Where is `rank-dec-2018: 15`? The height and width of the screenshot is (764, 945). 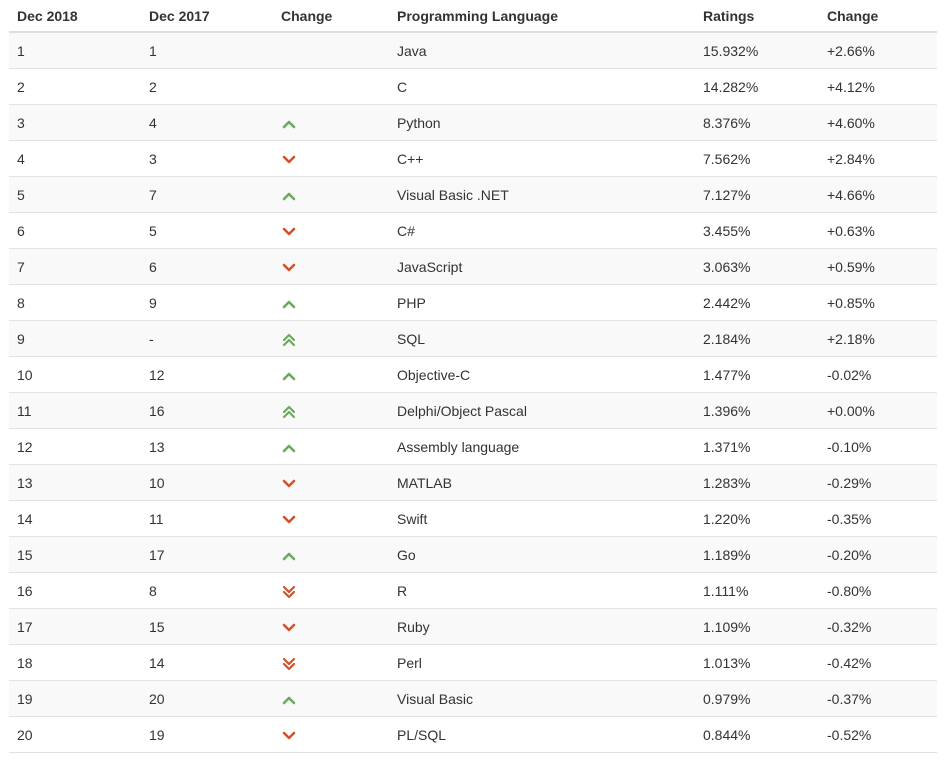 rank-dec-2018: 15 is located at coordinates (25, 554).